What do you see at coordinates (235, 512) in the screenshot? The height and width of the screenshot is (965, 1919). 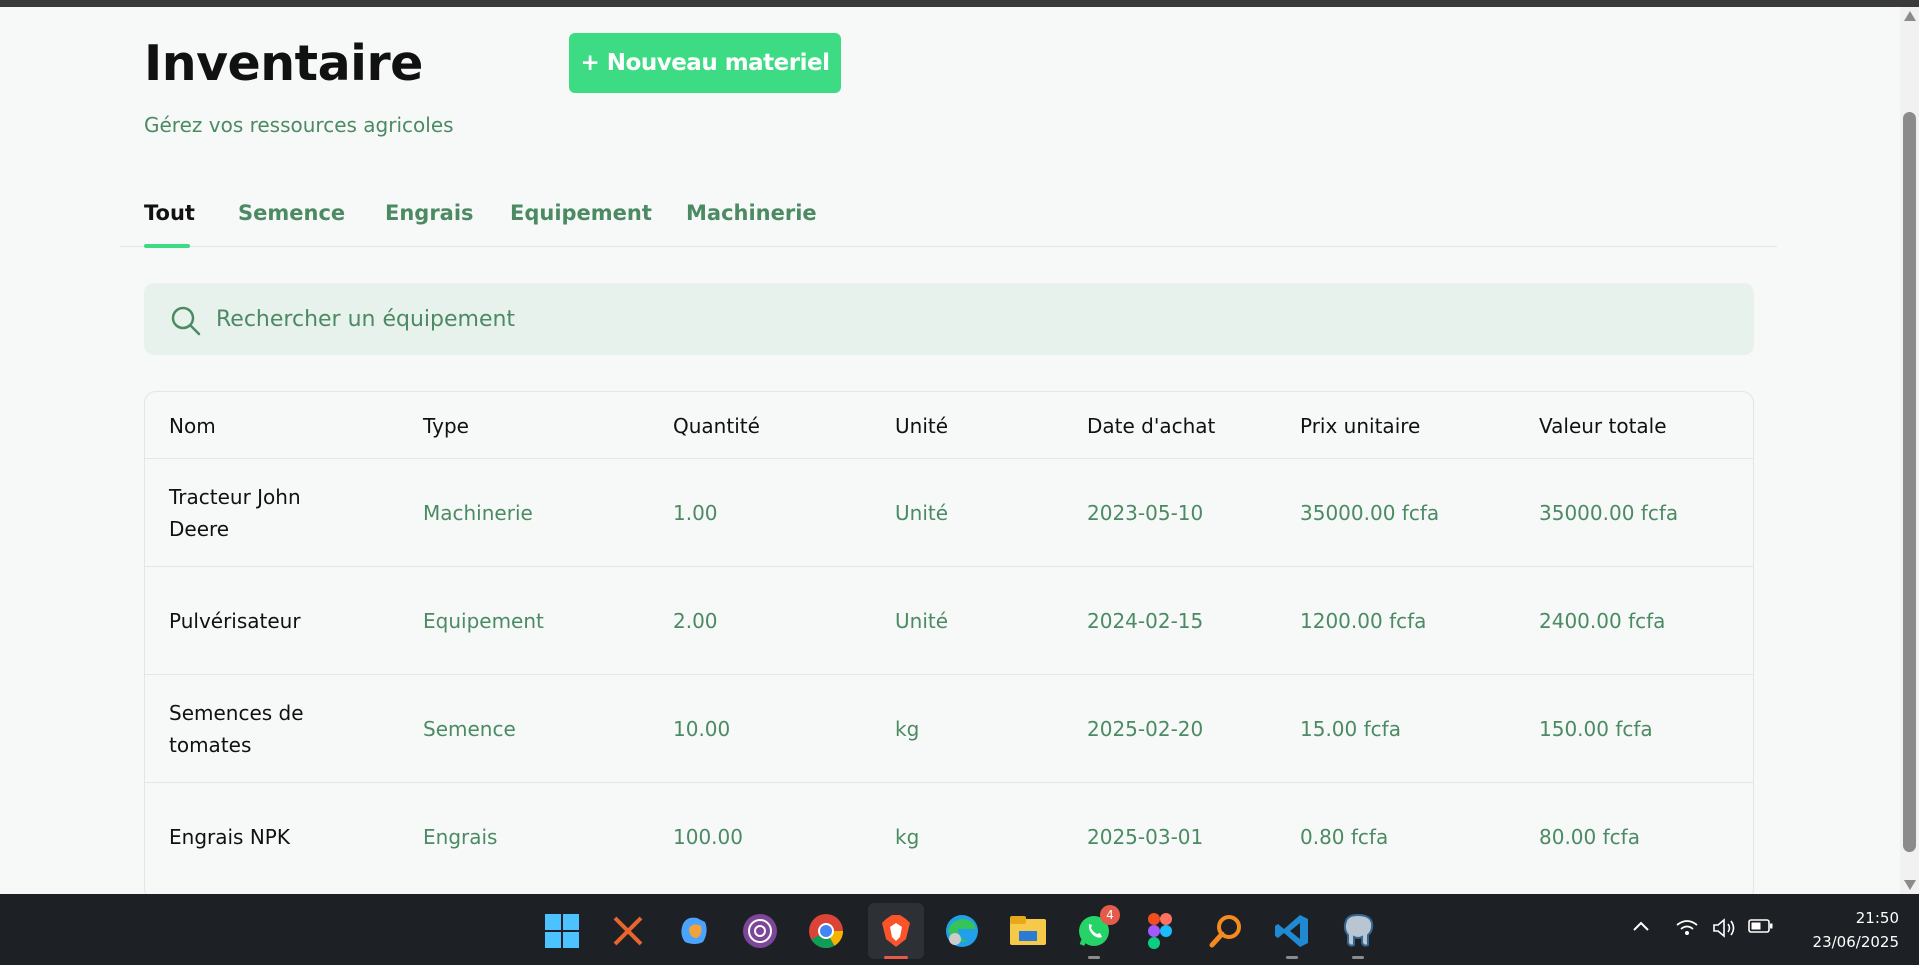 I see `cell-nom: Tracteur John Deere` at bounding box center [235, 512].